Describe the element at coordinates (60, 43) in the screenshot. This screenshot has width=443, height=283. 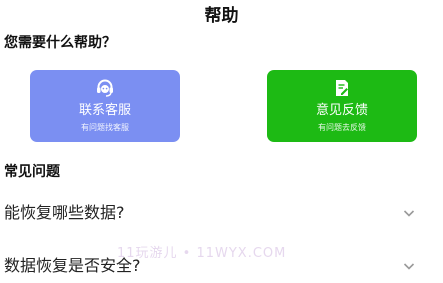
I see `help-section-heading: 您需要什么帮助？` at that location.